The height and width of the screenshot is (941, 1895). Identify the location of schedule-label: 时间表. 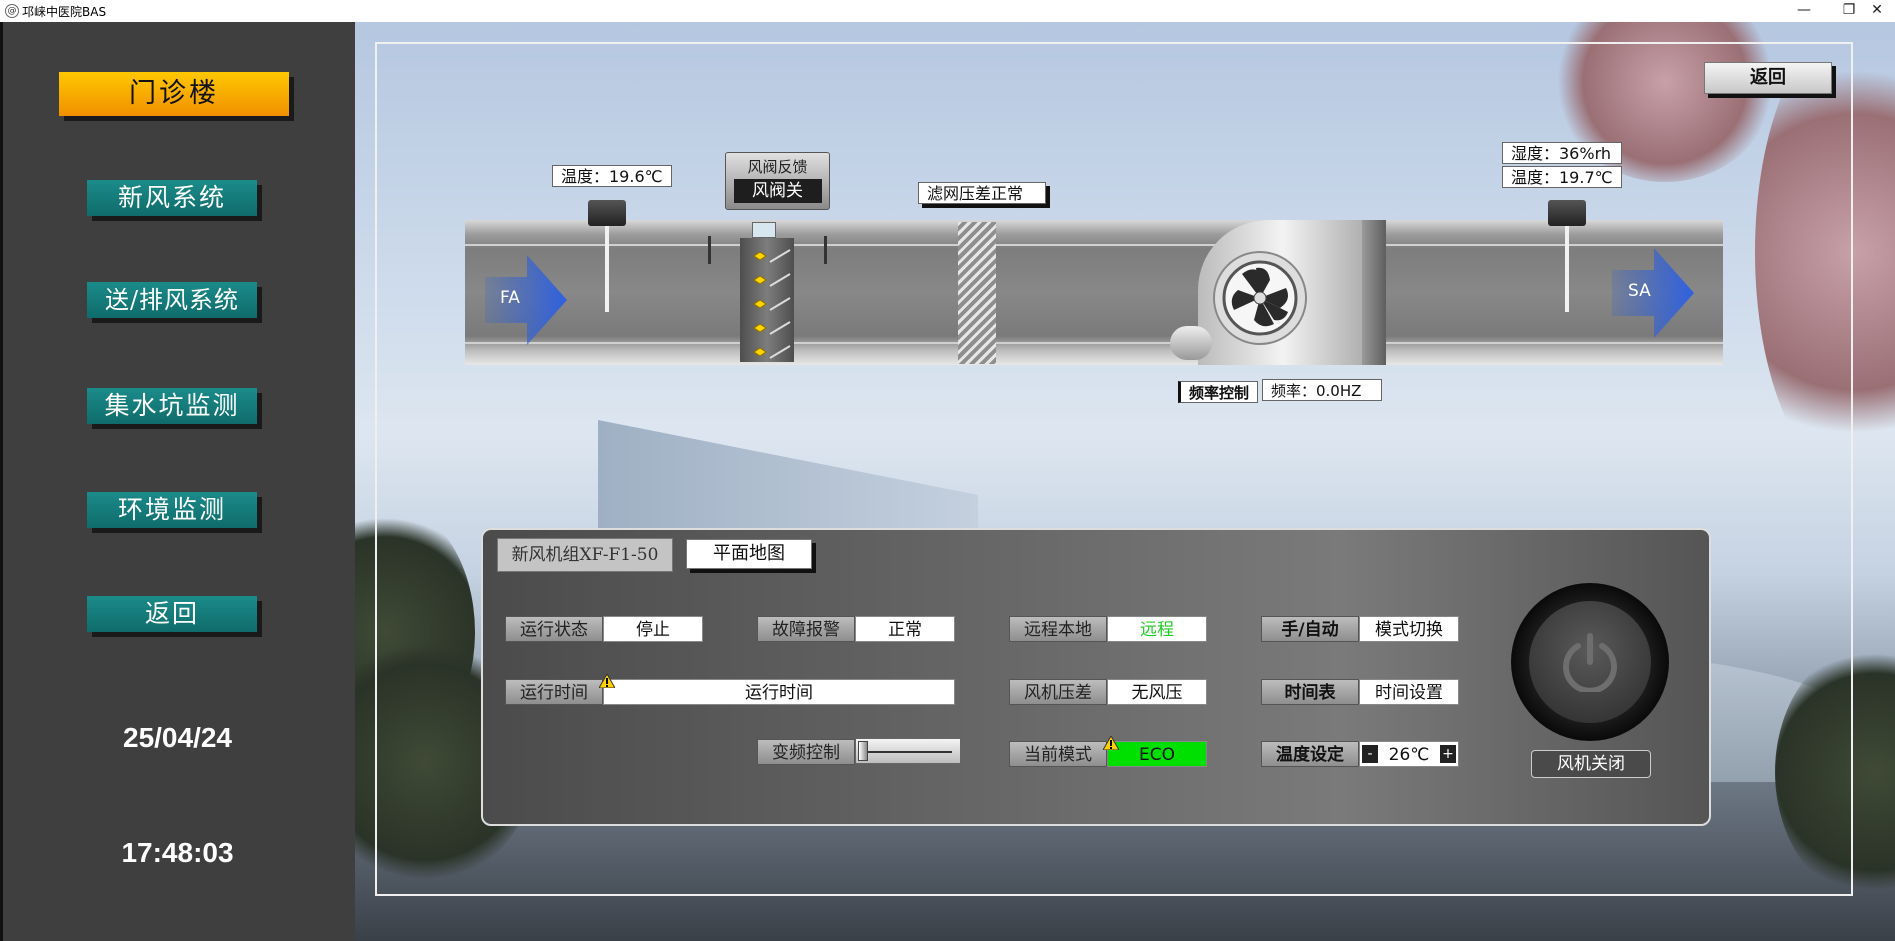
(1310, 692).